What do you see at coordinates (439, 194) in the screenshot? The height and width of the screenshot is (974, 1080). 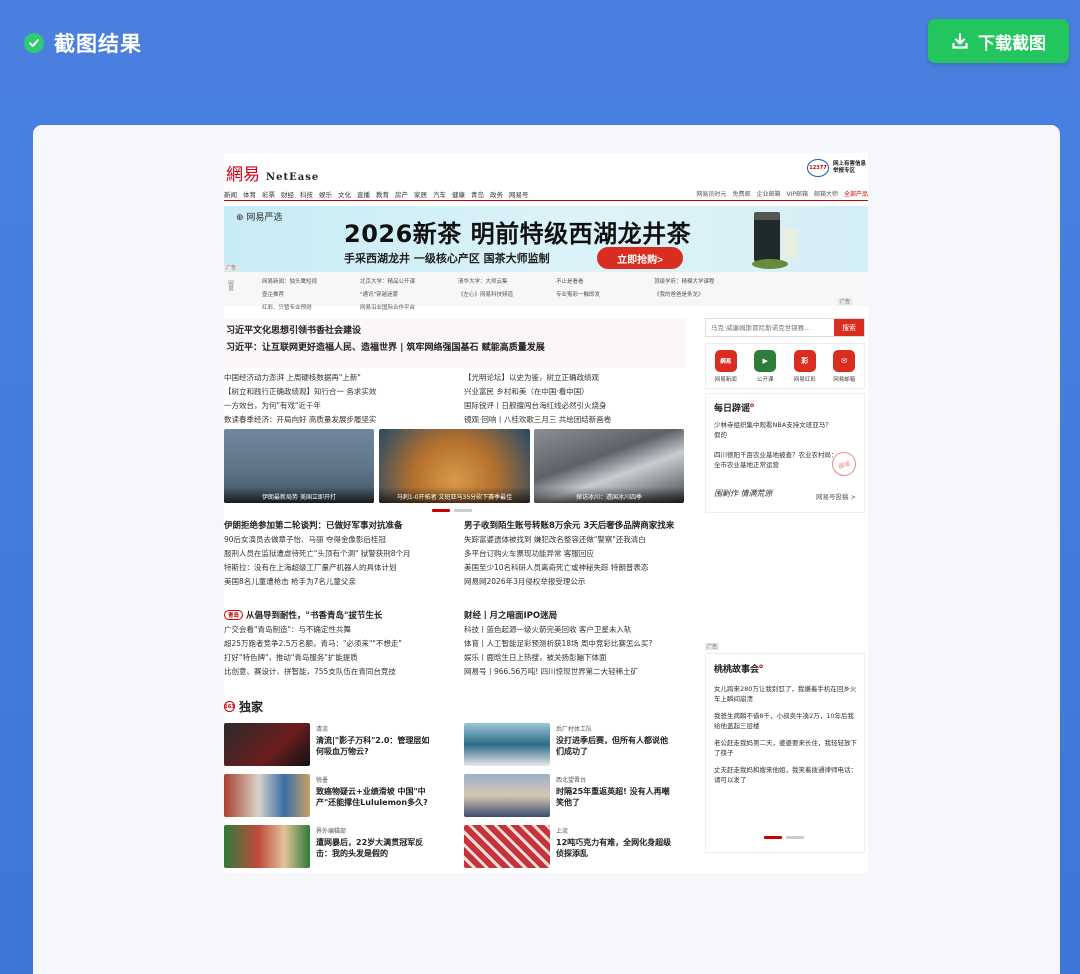 I see `nav-item: 汽车` at bounding box center [439, 194].